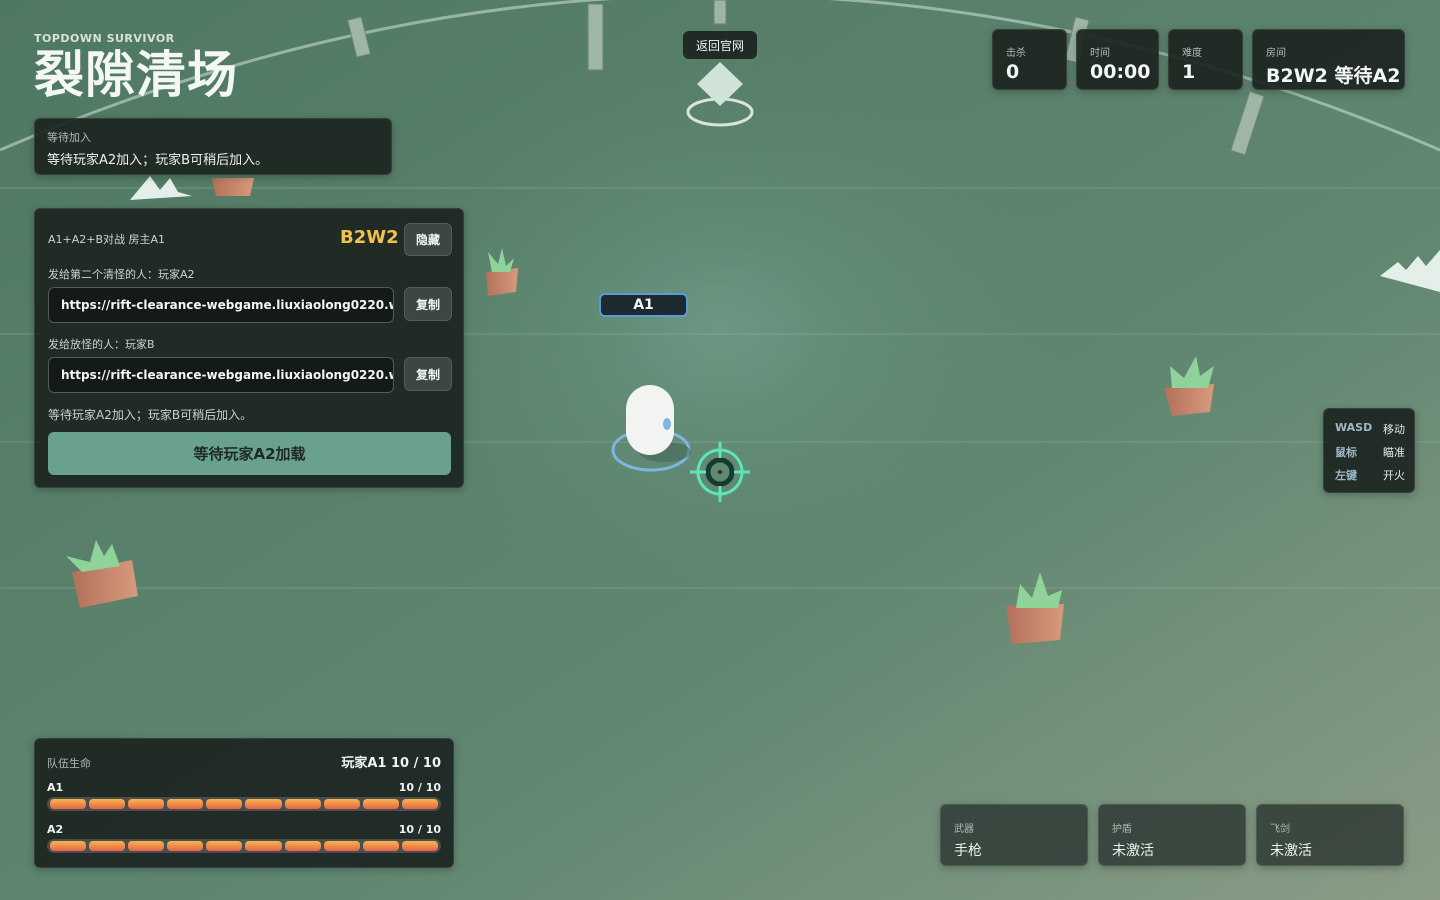 The height and width of the screenshot is (900, 1440). I want to click on control-action: 移动, so click(1394, 429).